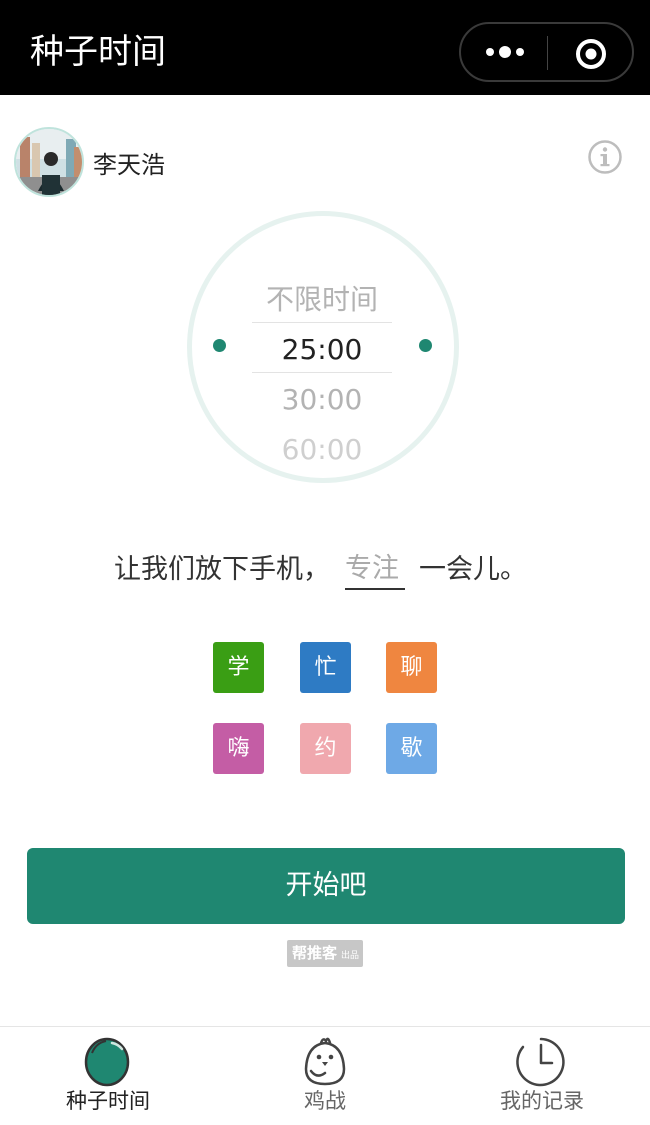  I want to click on user-avatar, so click(49, 162).